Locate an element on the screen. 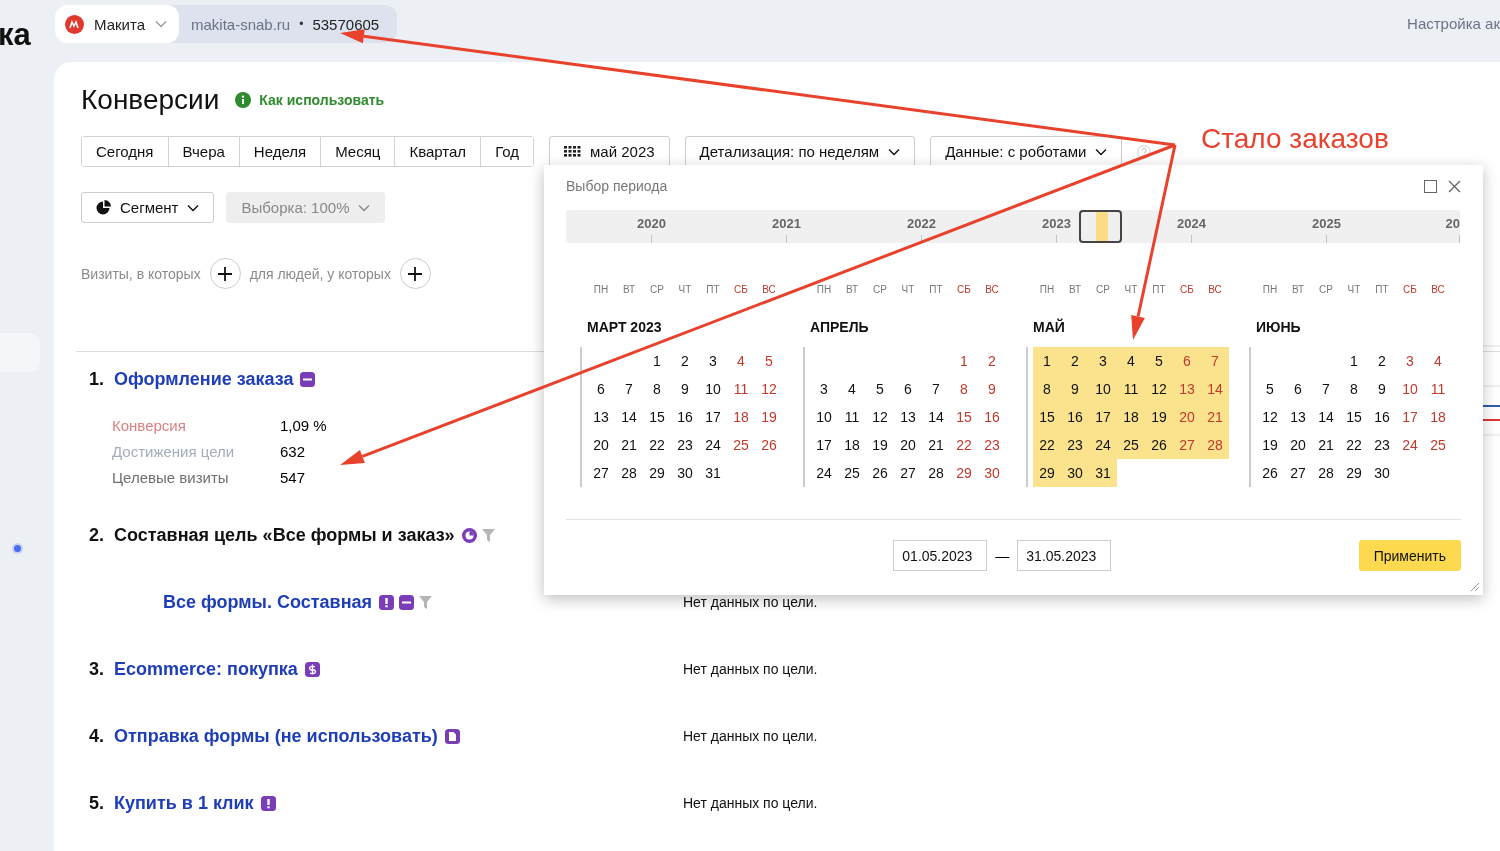 Image resolution: width=1500 pixels, height=851 pixels. account-selector: Макита is located at coordinates (117, 24).